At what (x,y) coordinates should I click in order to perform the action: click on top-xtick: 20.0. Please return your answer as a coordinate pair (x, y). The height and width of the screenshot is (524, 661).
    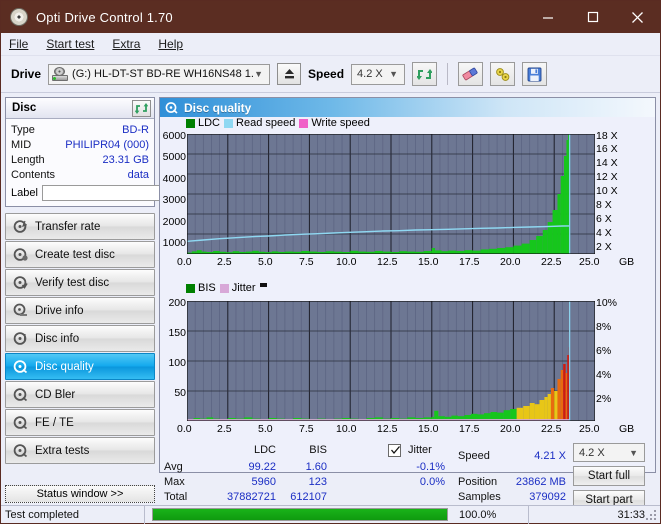
    Looking at the image, I should click on (510, 262).